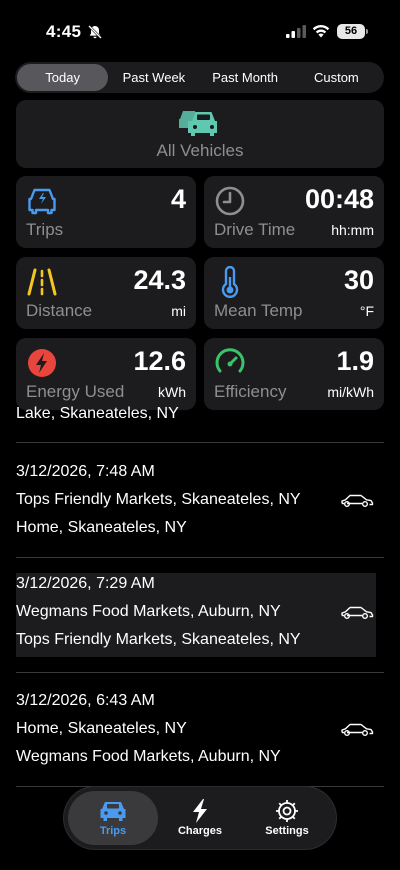 This screenshot has height=870, width=400. Describe the element at coordinates (198, 123) in the screenshot. I see `multiple-cars-icon` at that location.